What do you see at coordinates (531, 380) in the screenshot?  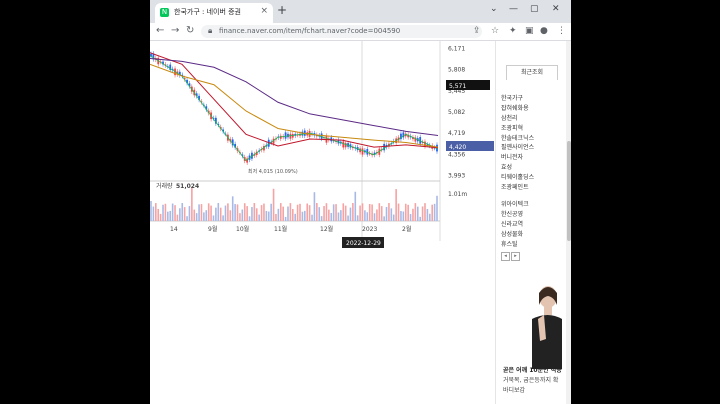 I see `ad-subline: 거북목, 굽은등까지 확` at bounding box center [531, 380].